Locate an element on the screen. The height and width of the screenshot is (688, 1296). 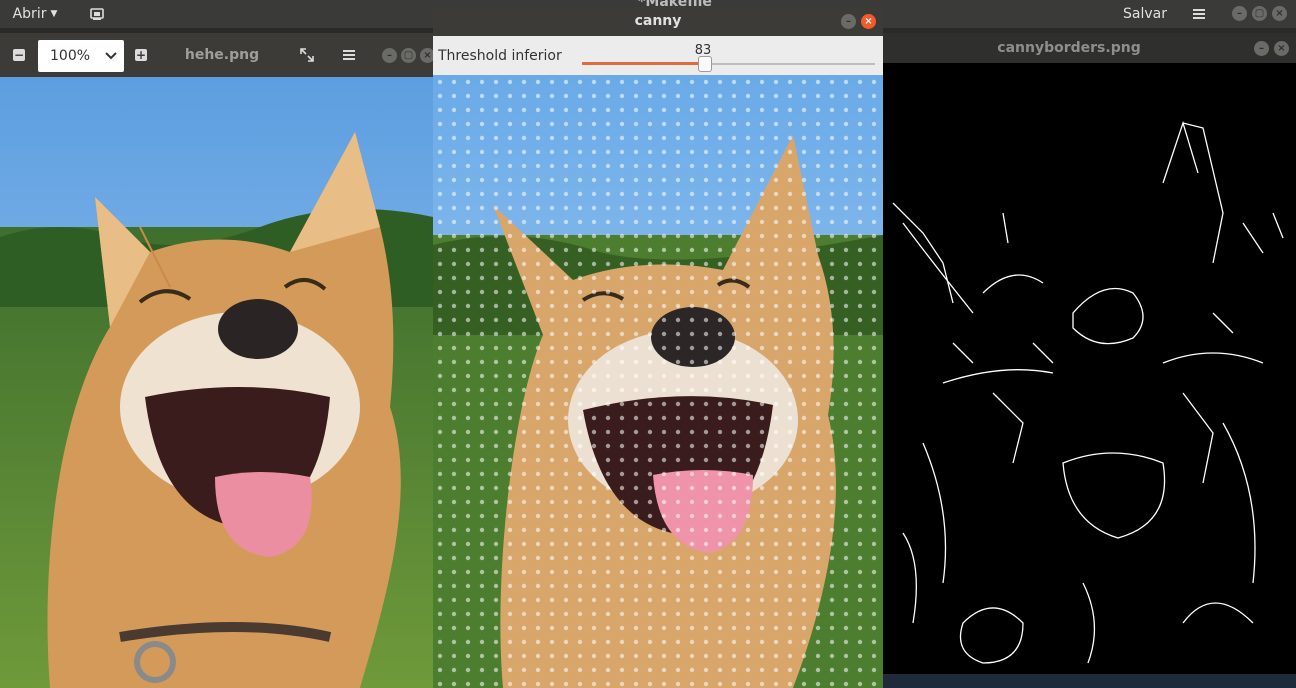
plus-icon: + is located at coordinates (141, 55).